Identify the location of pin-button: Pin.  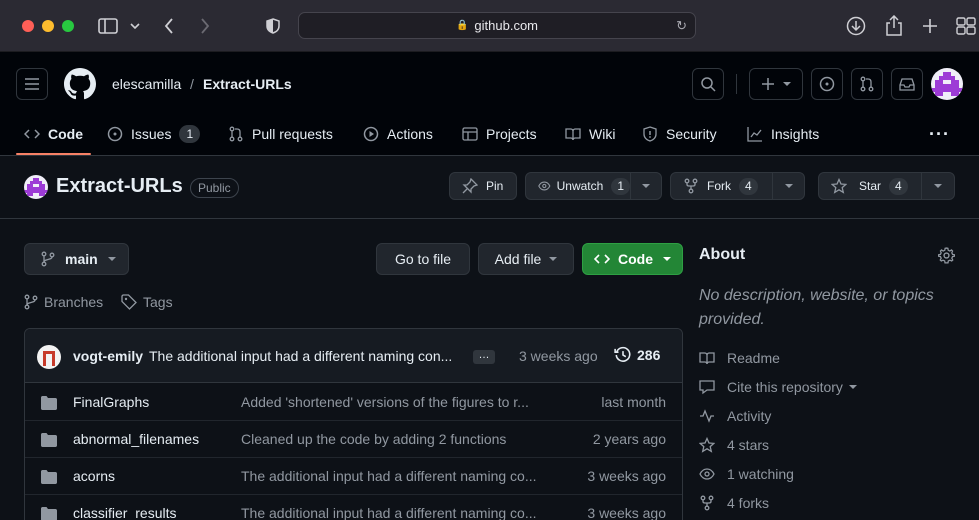
(483, 186).